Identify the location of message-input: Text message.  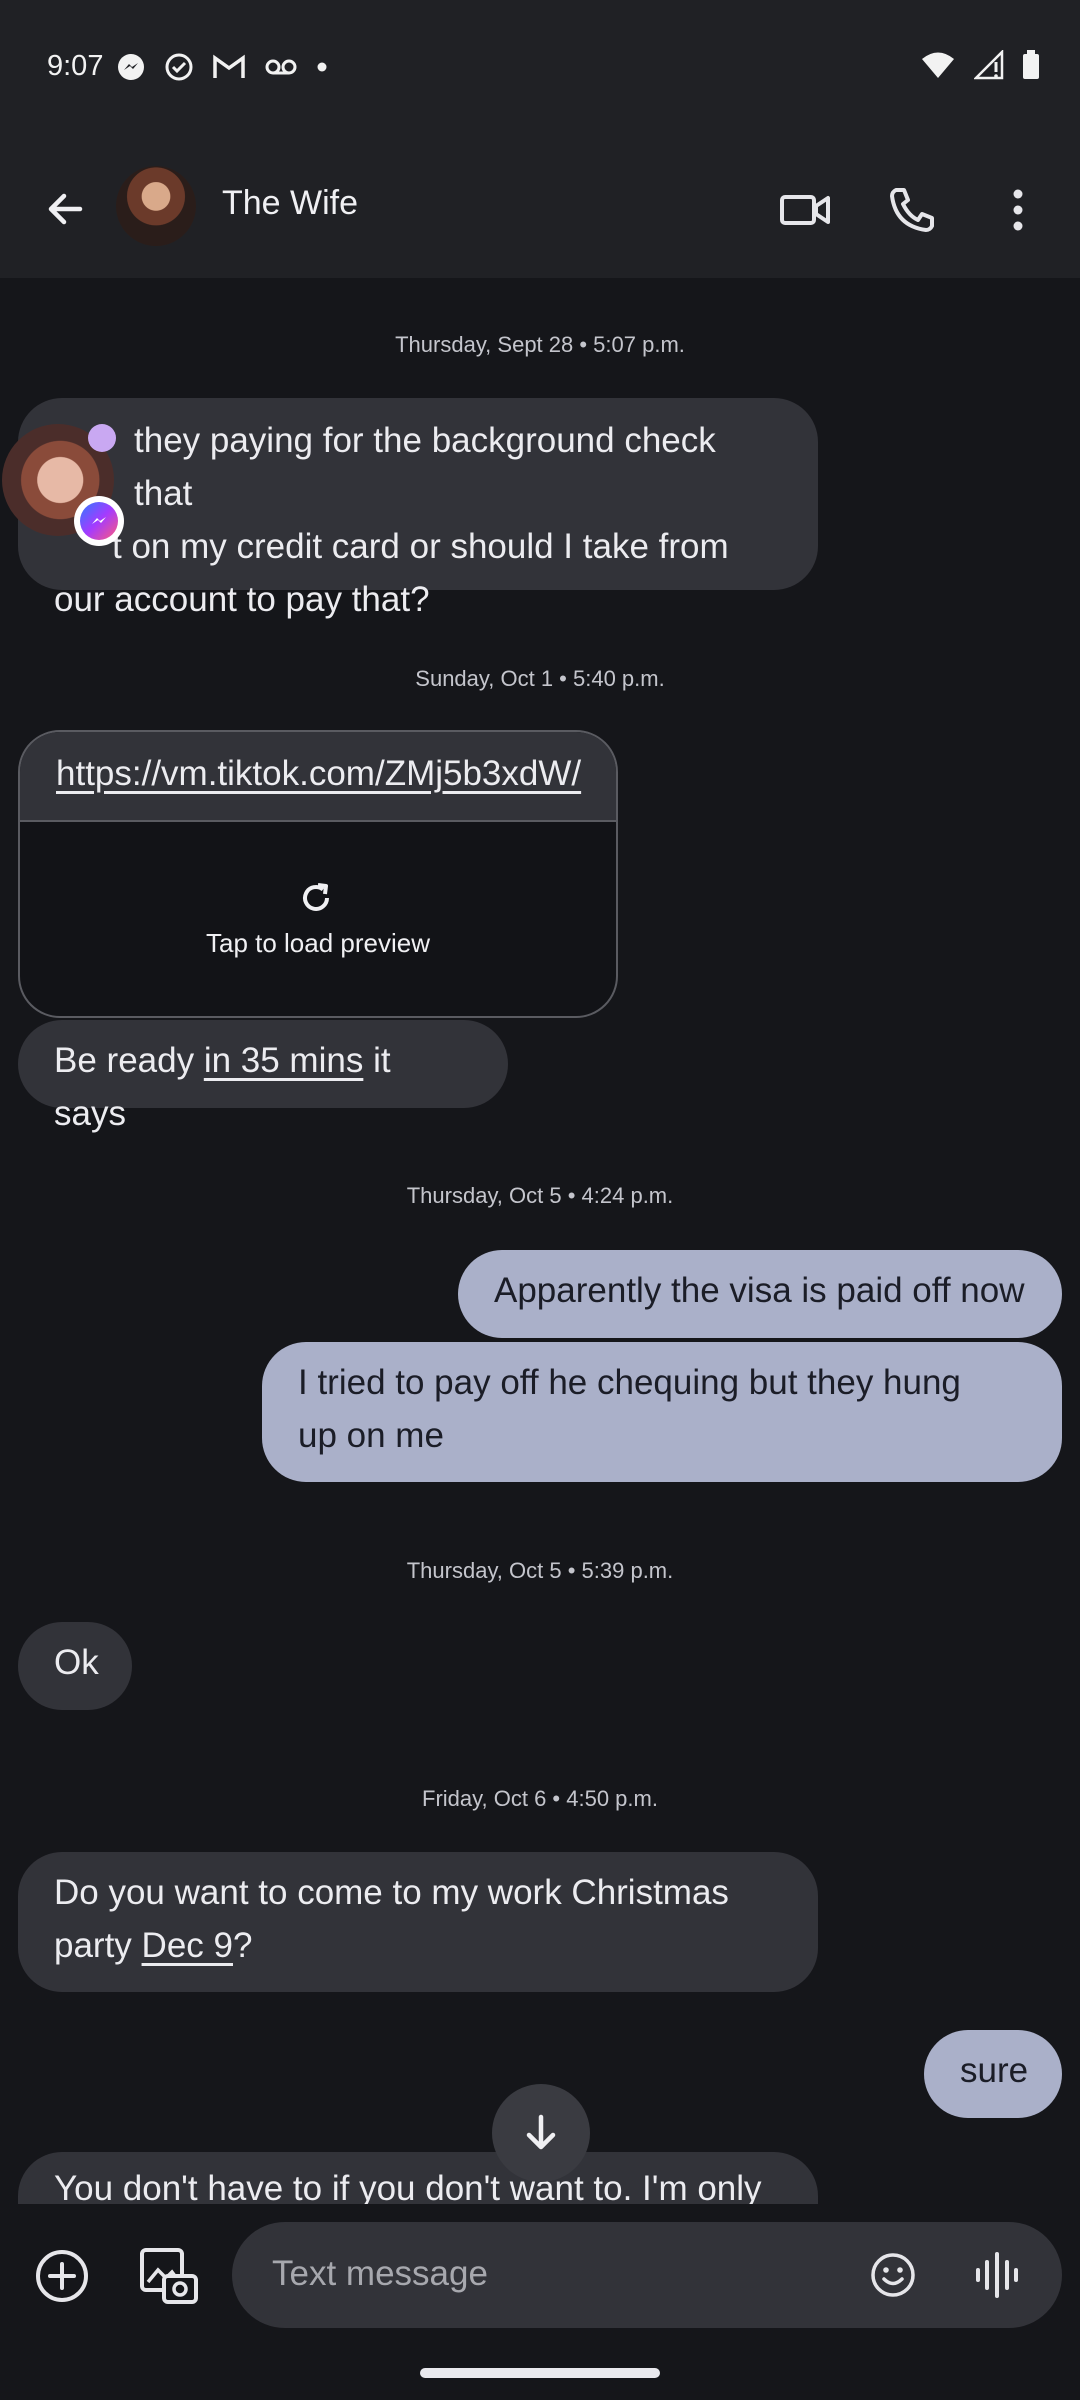
(647, 2275).